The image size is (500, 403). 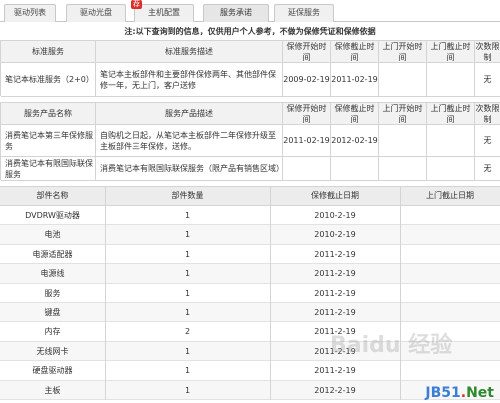 What do you see at coordinates (52, 195) in the screenshot?
I see `header-part-name: 部件名称` at bounding box center [52, 195].